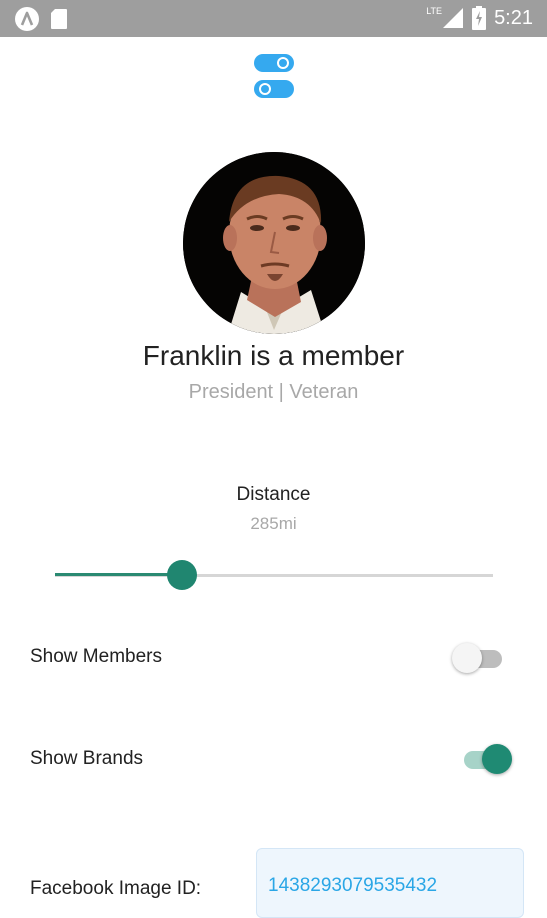  I want to click on status-bar: LTE 5:21, so click(273, 18).